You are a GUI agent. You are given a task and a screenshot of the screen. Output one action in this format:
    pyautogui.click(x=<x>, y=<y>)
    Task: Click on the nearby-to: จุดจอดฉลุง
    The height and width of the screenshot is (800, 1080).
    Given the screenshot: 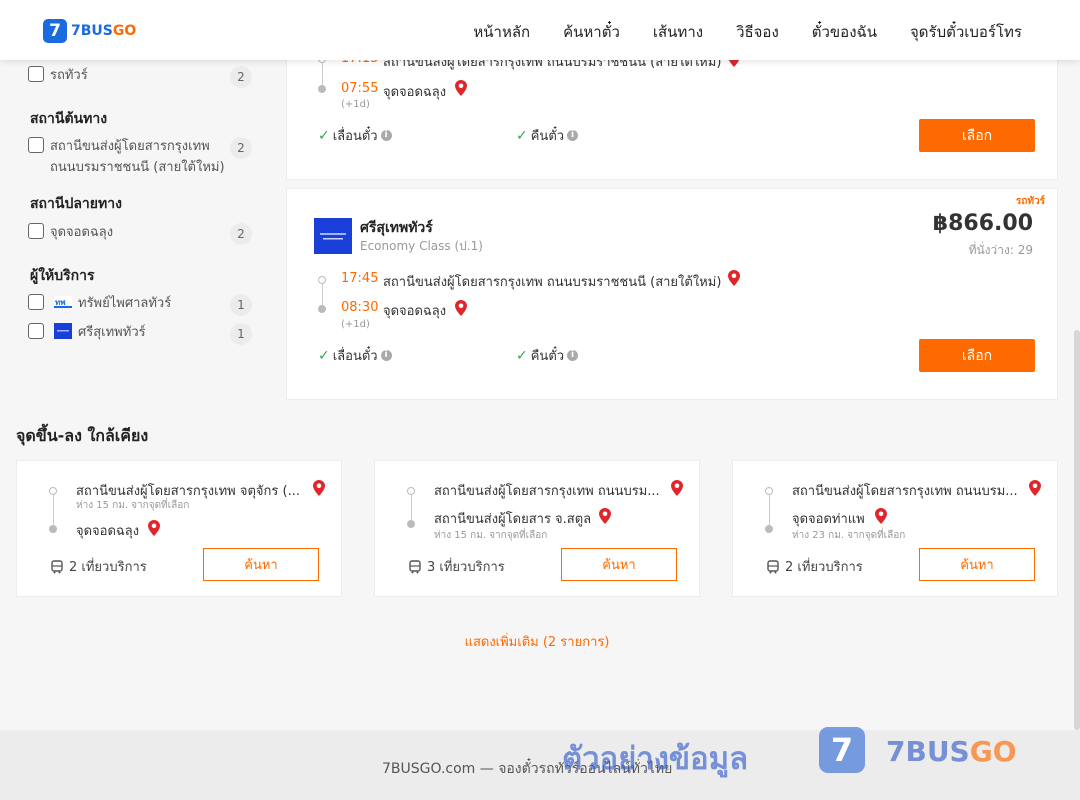 What is the action you would take?
    pyautogui.click(x=108, y=531)
    